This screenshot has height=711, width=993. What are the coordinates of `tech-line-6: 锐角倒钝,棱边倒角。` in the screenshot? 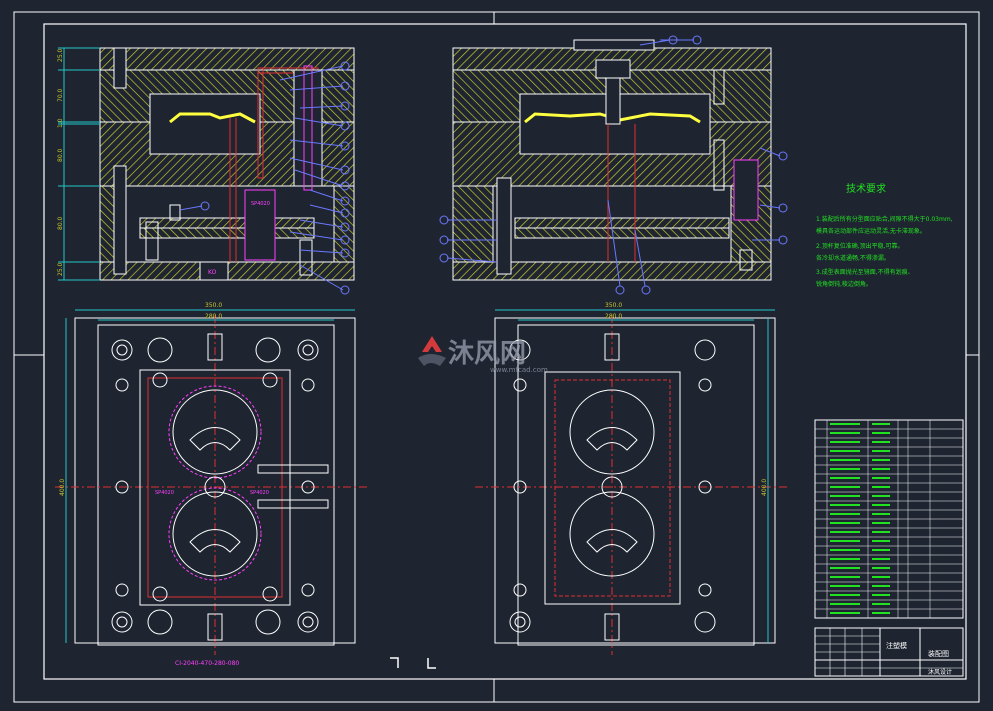 It's located at (844, 284).